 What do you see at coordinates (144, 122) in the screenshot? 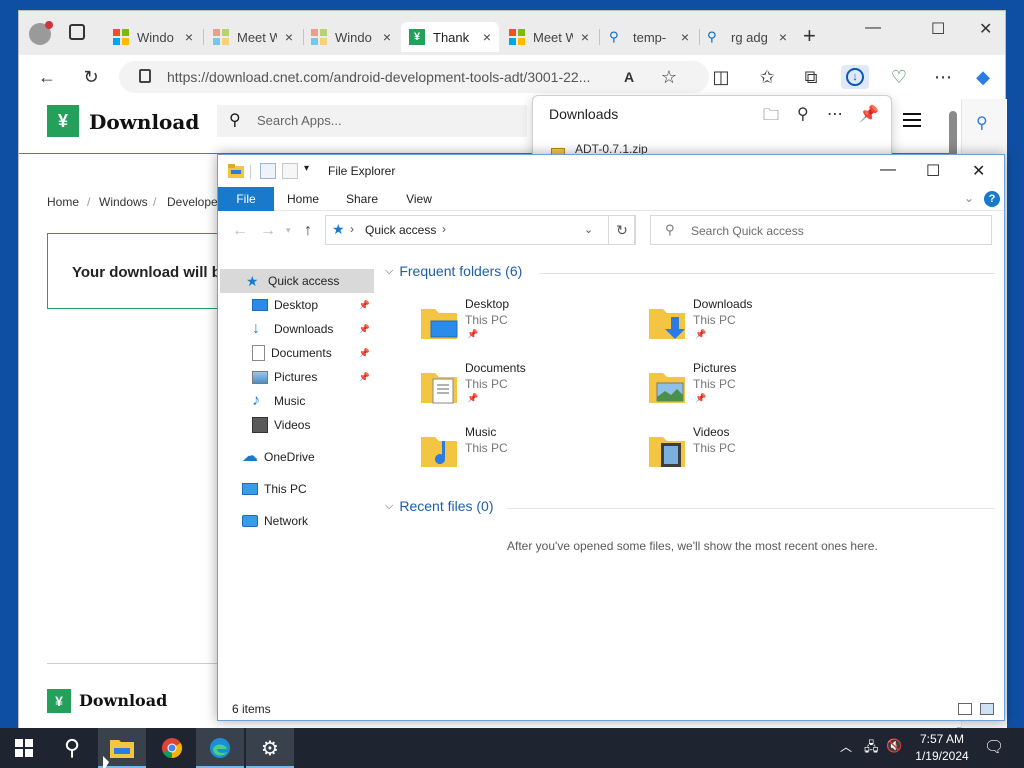
I see `site-logo-text: Download` at bounding box center [144, 122].